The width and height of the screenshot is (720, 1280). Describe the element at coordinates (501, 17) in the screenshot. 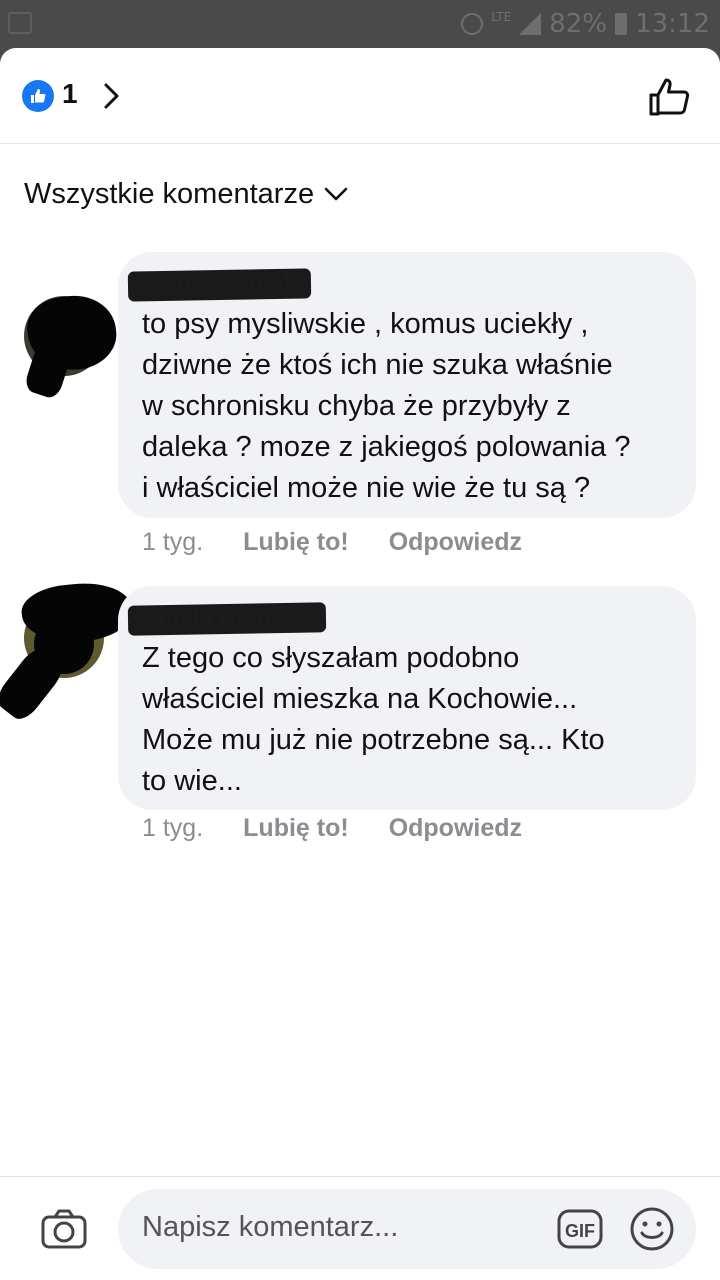

I see `network-type: LTE` at that location.